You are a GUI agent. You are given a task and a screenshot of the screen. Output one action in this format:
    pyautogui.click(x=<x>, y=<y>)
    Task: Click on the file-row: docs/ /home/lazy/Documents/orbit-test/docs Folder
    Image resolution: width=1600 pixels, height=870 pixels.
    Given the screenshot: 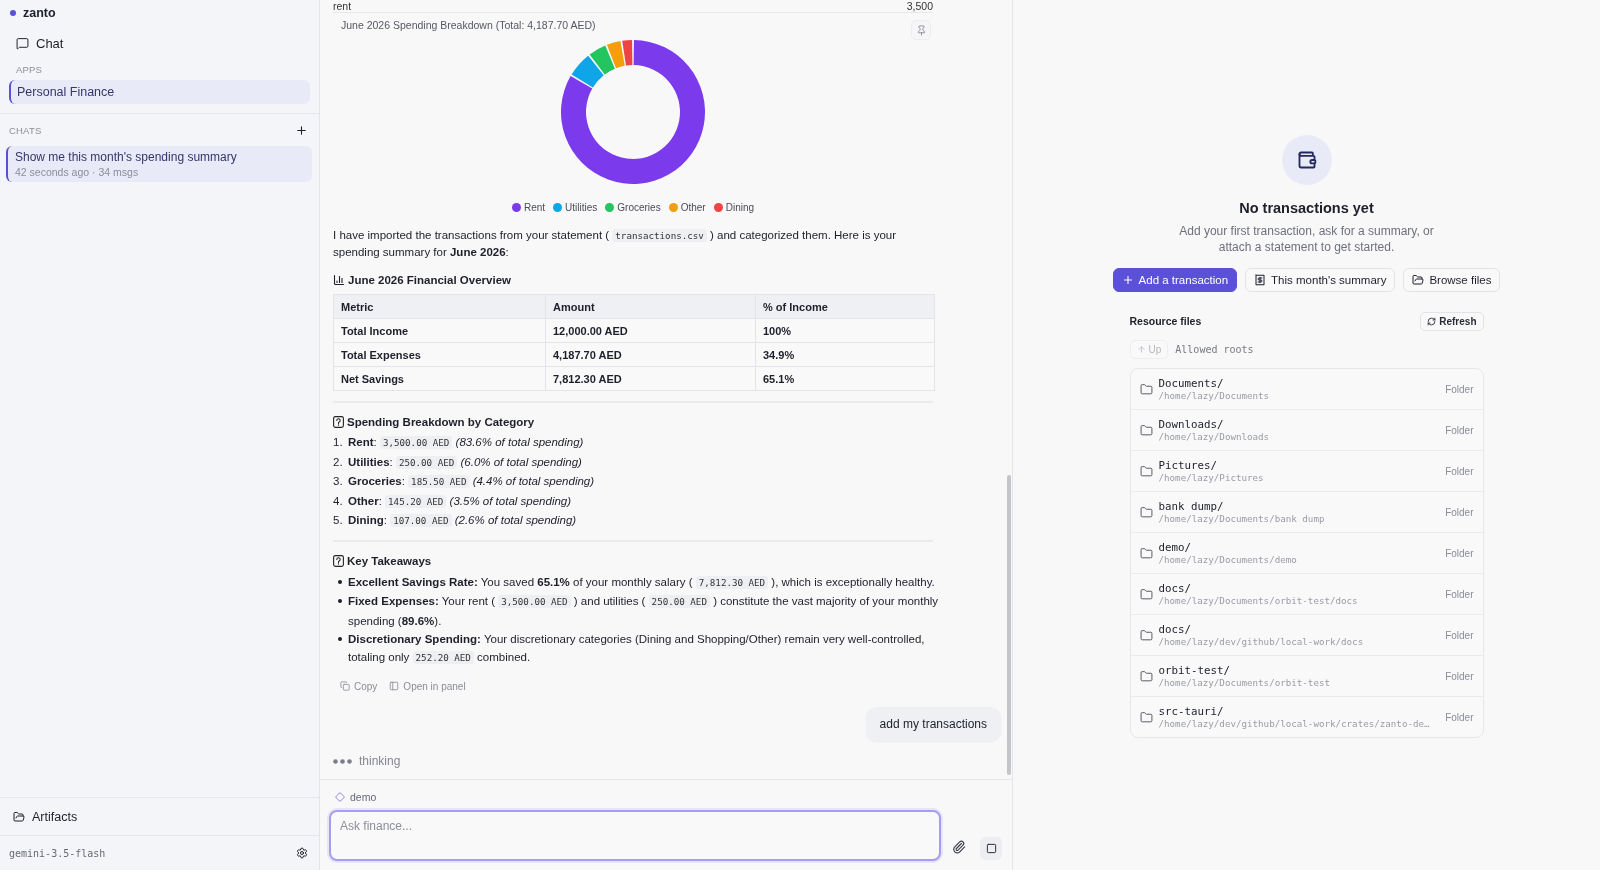 What is the action you would take?
    pyautogui.click(x=1306, y=593)
    